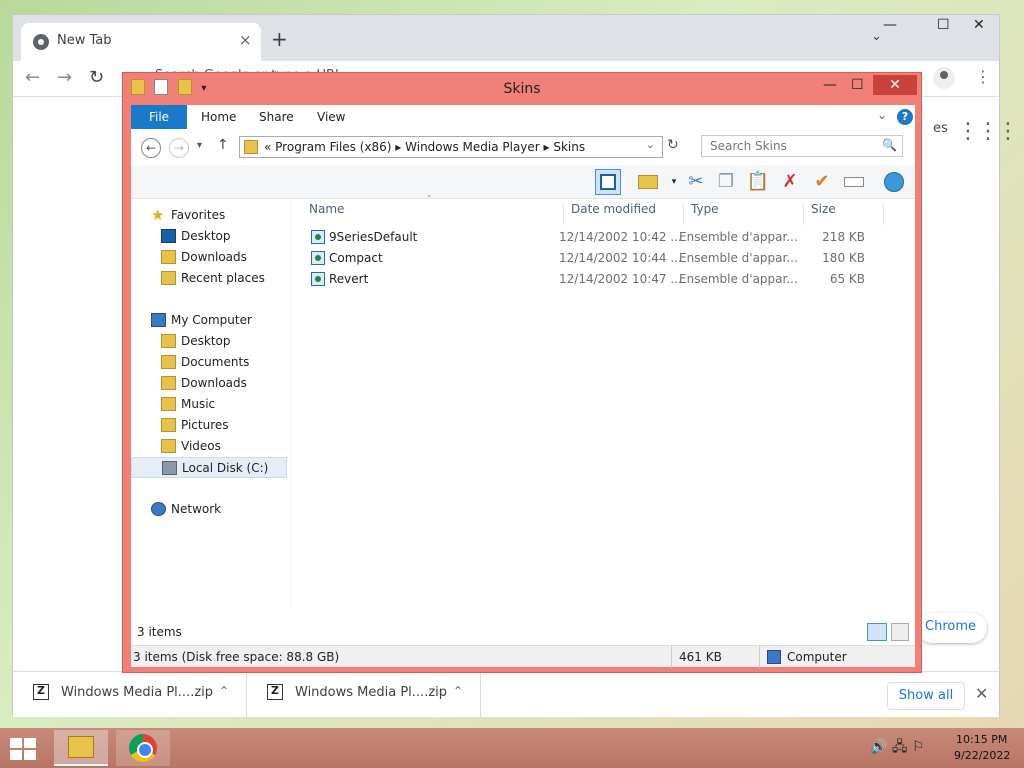 This screenshot has width=1024, height=768. What do you see at coordinates (877, 632) in the screenshot?
I see `details-view-icon` at bounding box center [877, 632].